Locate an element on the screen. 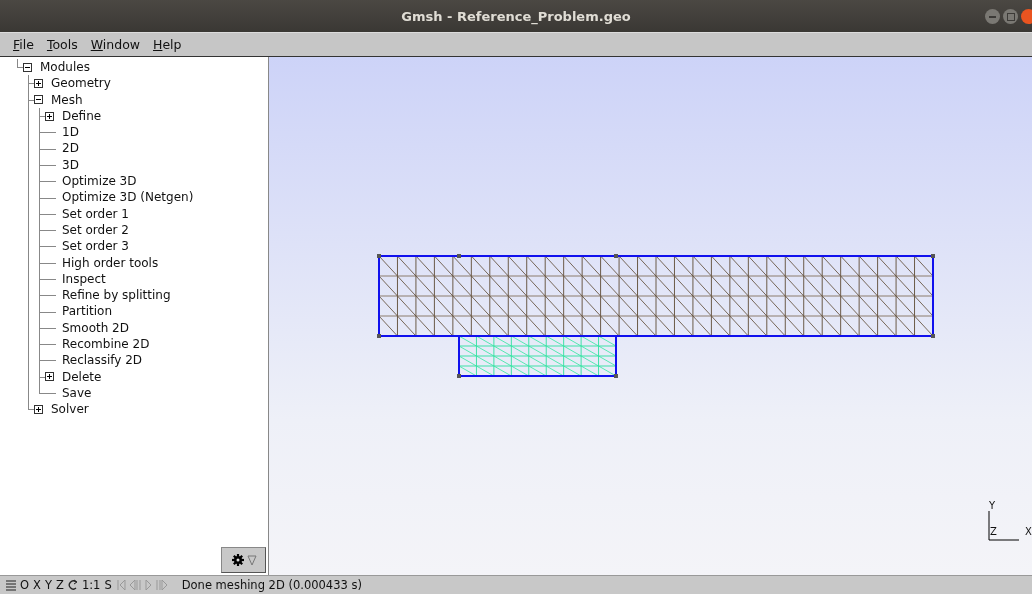 The height and width of the screenshot is (594, 1032). view-button: Y is located at coordinates (48, 585).